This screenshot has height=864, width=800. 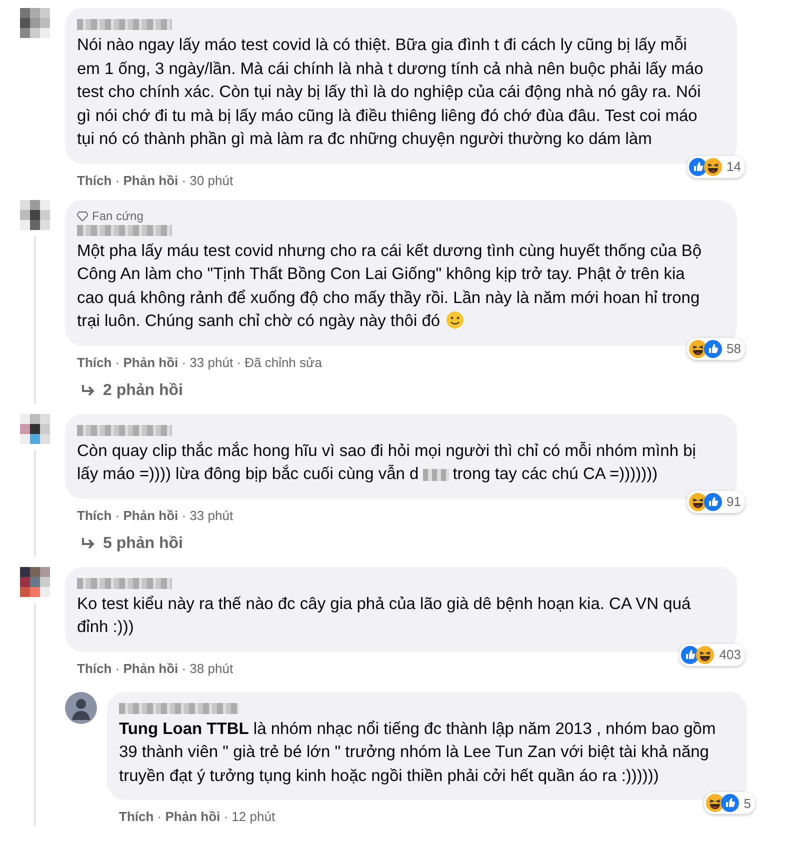 I want to click on comment-text: Còn quay clip thắc mắc hong hĩu vì sao đi hỏi mọi người thì chỉ có mỗi nhóm mình bị lấy máo =)))) lừa đông bịp bắc cuối cùng vẫn d trong tay các chú CA =))))))), so click(x=387, y=462).